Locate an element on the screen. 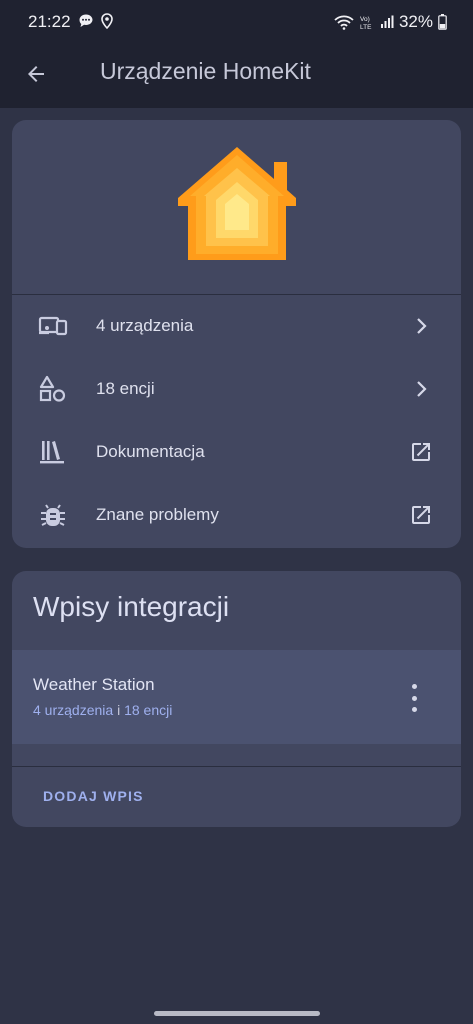  status-time: 21:22 is located at coordinates (49, 21).